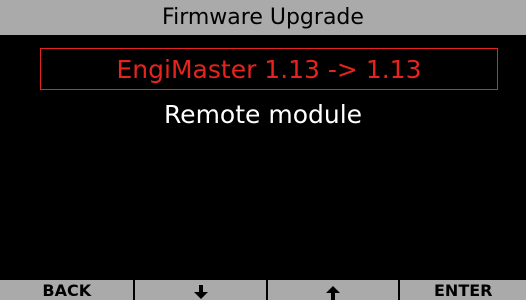 The image size is (526, 300). I want to click on back-button-label: BACK, so click(67, 290).